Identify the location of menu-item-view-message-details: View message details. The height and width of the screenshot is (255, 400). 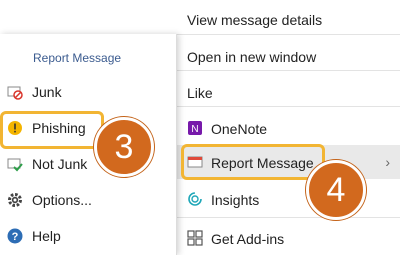
(288, 19).